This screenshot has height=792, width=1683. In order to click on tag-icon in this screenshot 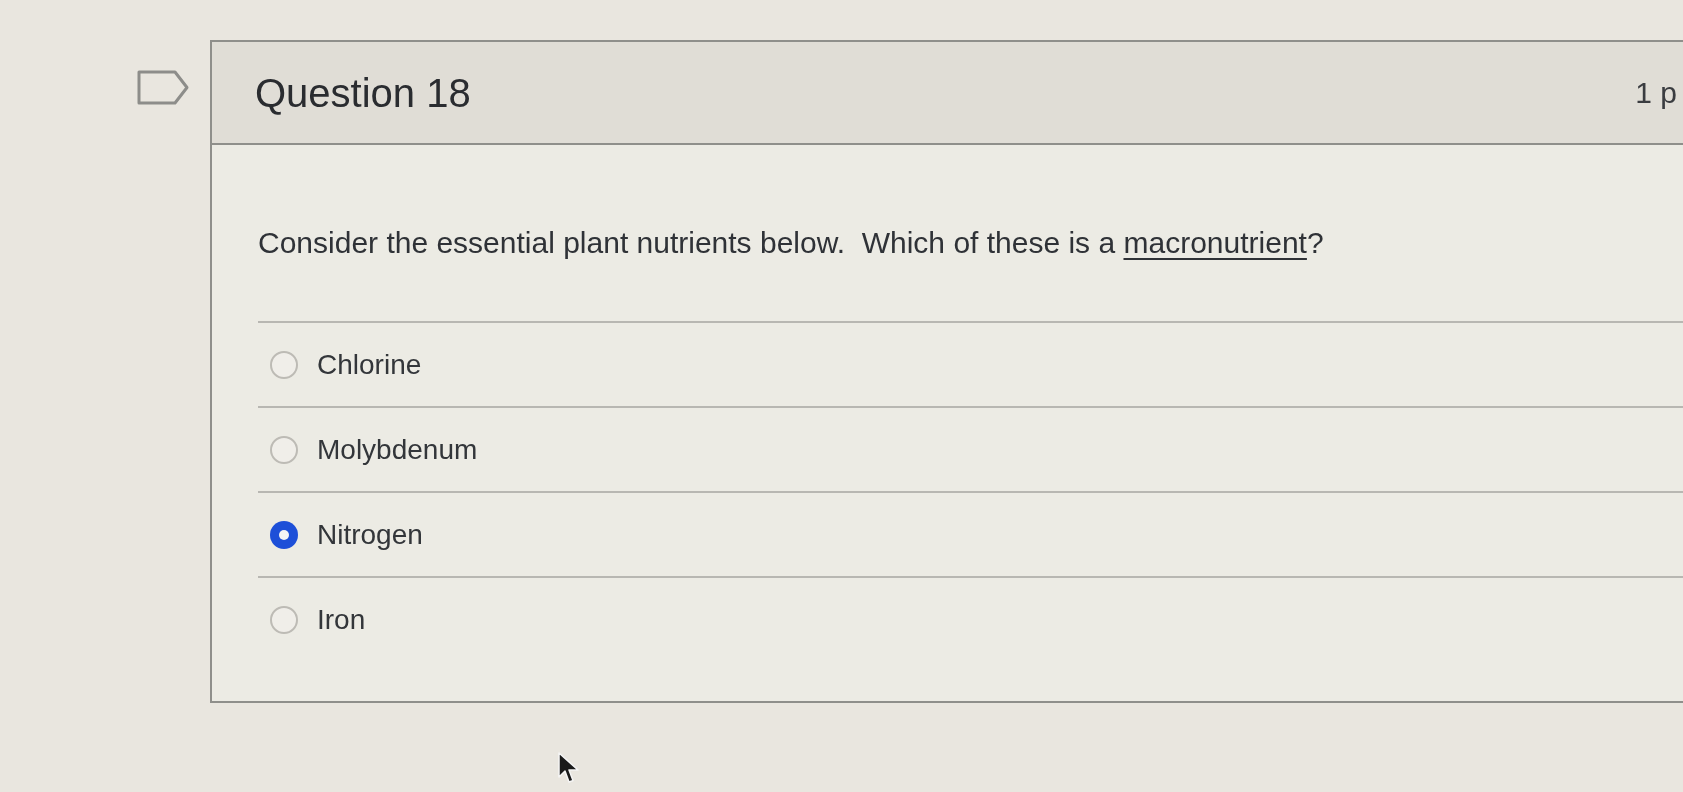, I will do `click(163, 87)`.